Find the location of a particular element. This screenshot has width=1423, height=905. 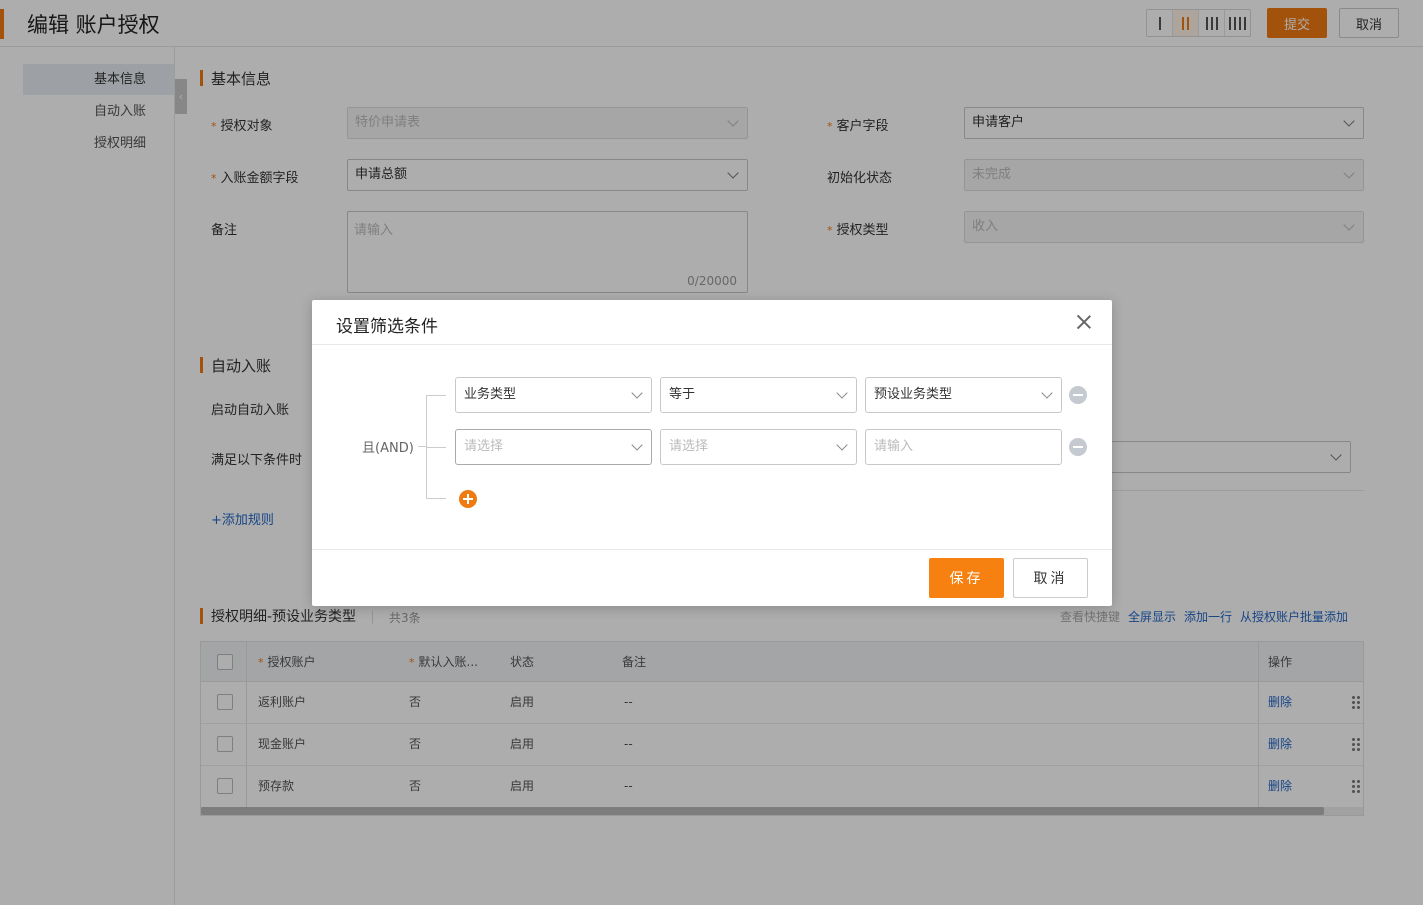

dialog-header: 设置筛选条件 is located at coordinates (712, 322).